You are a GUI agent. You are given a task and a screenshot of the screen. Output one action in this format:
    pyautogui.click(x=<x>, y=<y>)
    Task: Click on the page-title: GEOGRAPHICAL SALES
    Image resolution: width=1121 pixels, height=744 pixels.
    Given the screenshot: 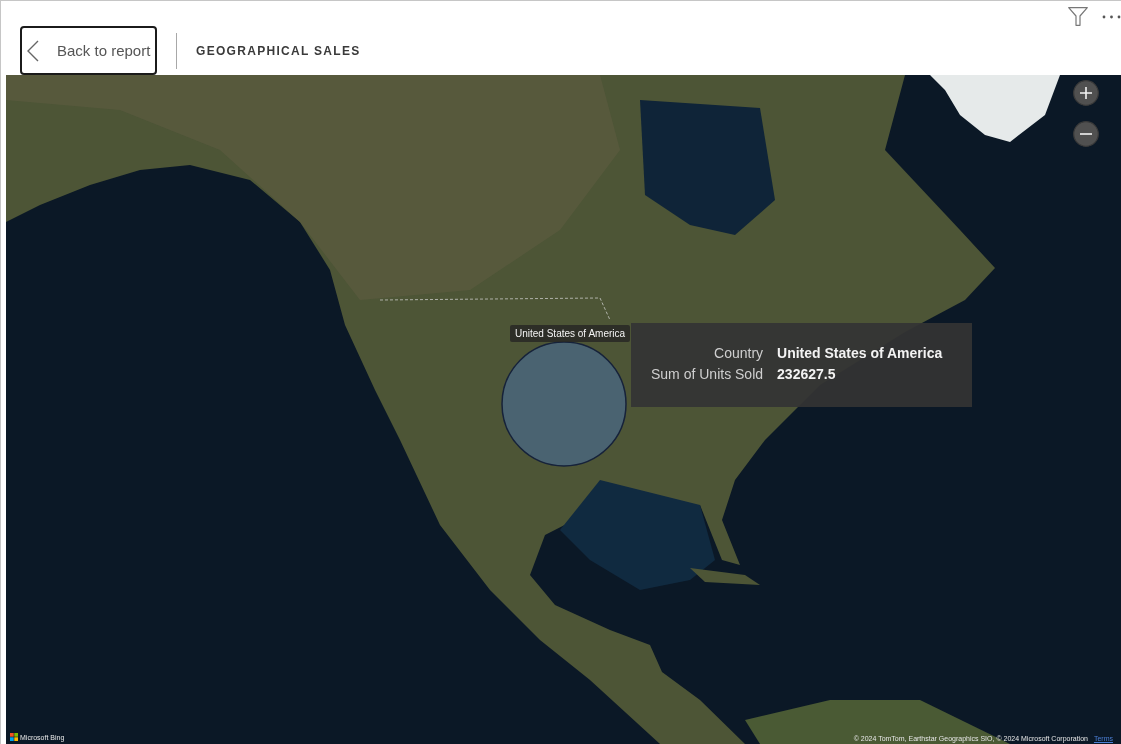 What is the action you would take?
    pyautogui.click(x=278, y=50)
    